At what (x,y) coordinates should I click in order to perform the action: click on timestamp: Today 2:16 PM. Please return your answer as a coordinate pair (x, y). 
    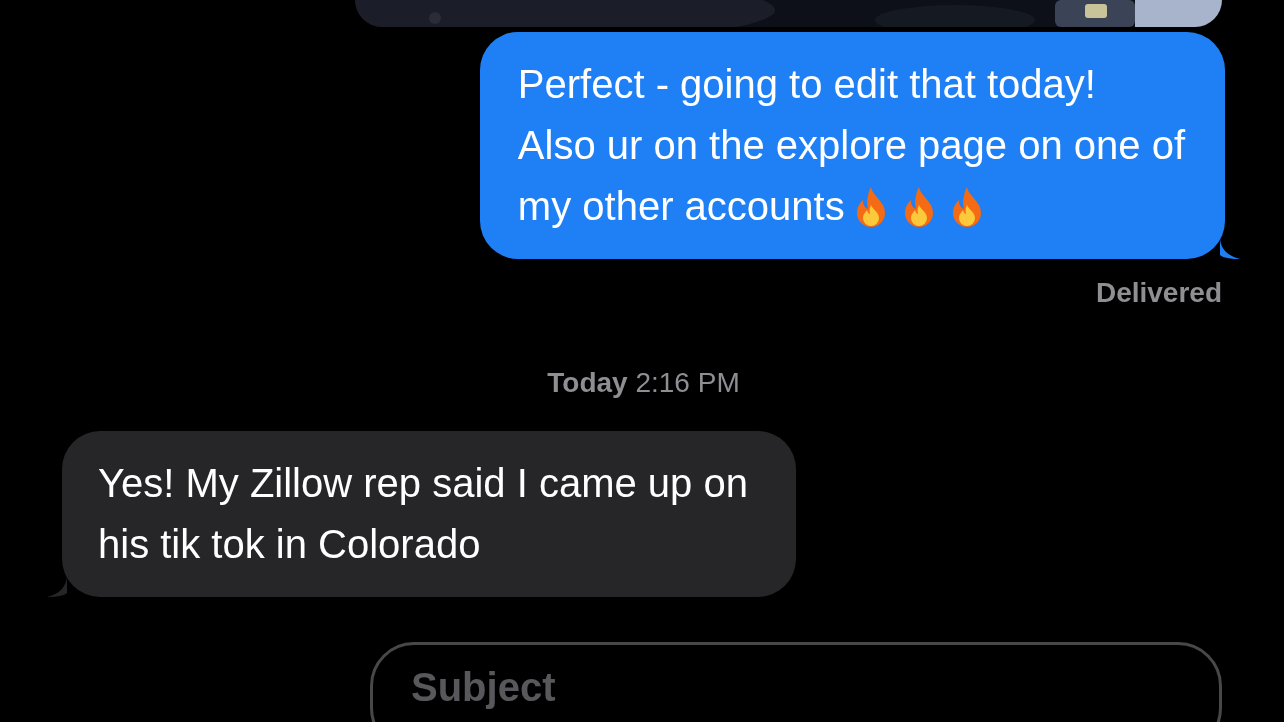
    Looking at the image, I should click on (643, 383).